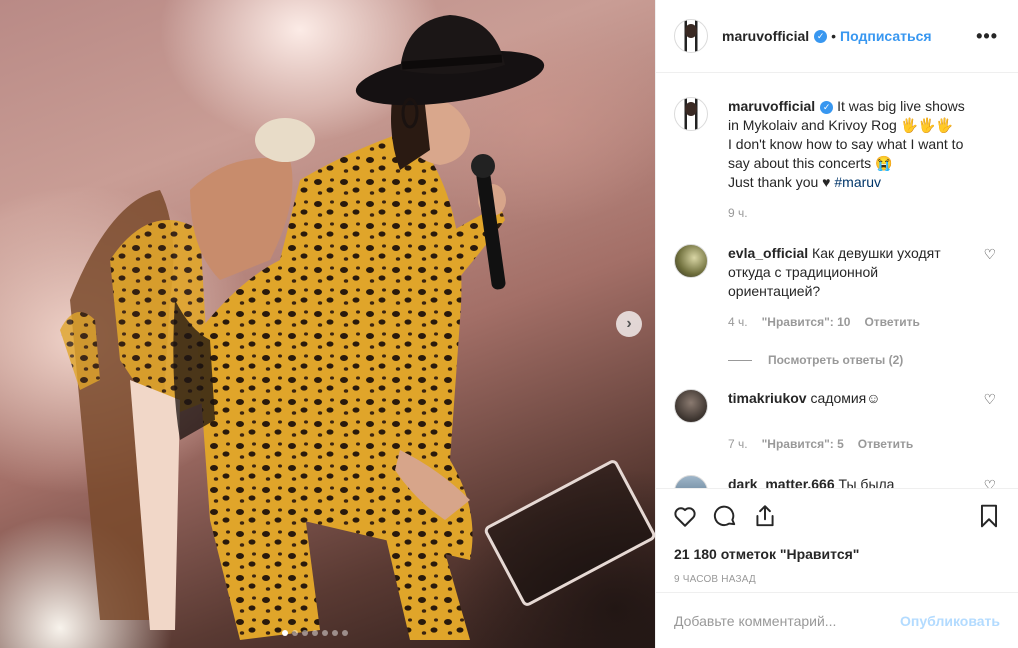 Image resolution: width=1018 pixels, height=648 pixels. Describe the element at coordinates (691, 36) in the screenshot. I see `author-avatar` at that location.